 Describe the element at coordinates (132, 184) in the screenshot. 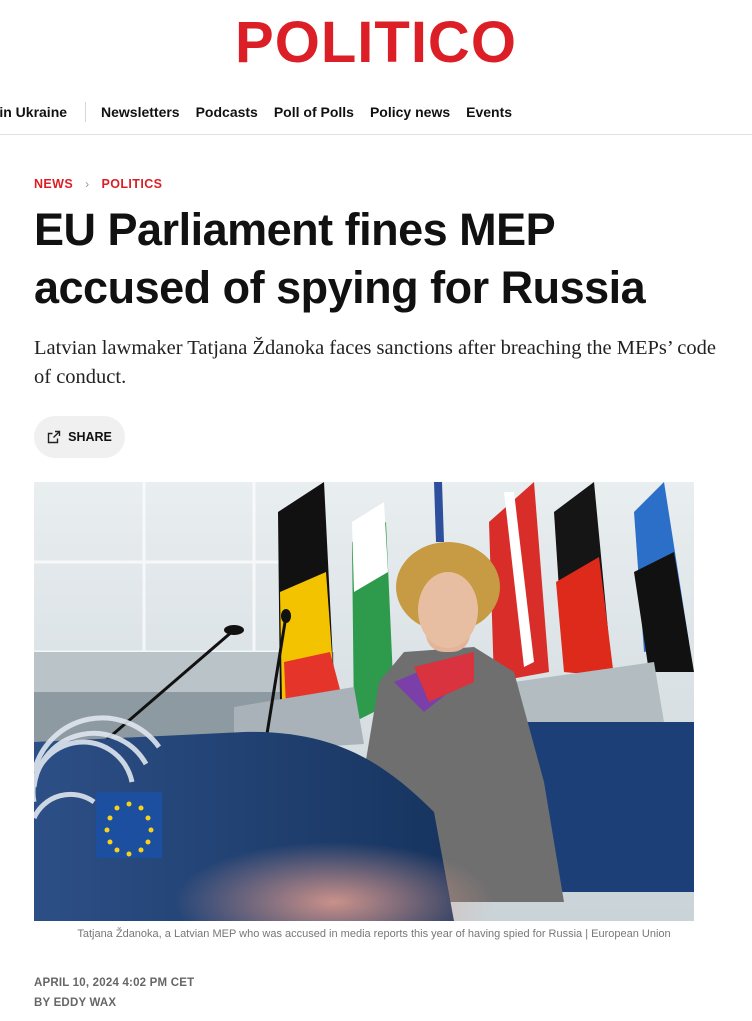

I see `breadcrumb-politics-link: POLITICS` at that location.